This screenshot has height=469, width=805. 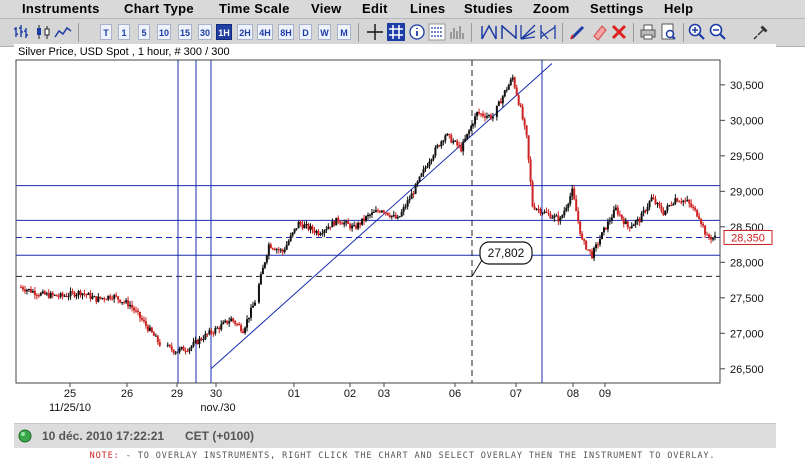 What do you see at coordinates (224, 32) in the screenshot?
I see `timeframe-1h-button: 1H` at bounding box center [224, 32].